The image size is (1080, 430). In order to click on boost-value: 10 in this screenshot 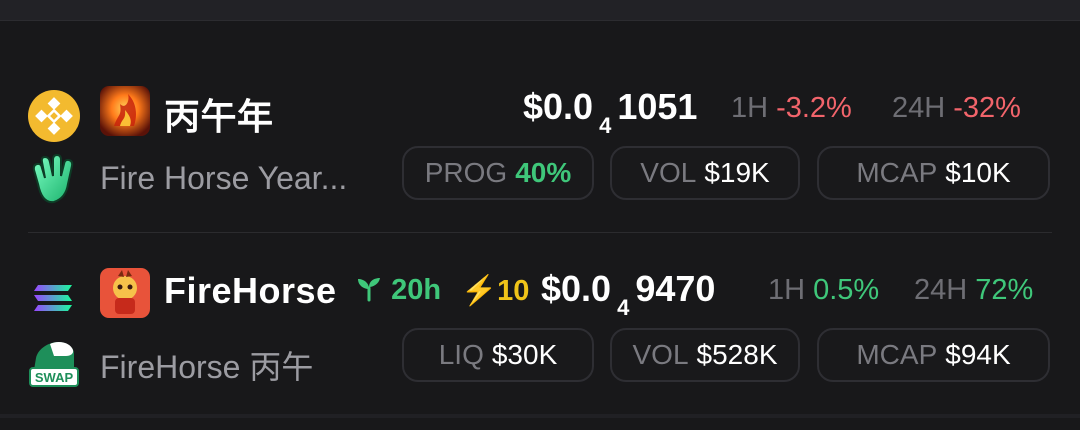, I will do `click(513, 291)`.